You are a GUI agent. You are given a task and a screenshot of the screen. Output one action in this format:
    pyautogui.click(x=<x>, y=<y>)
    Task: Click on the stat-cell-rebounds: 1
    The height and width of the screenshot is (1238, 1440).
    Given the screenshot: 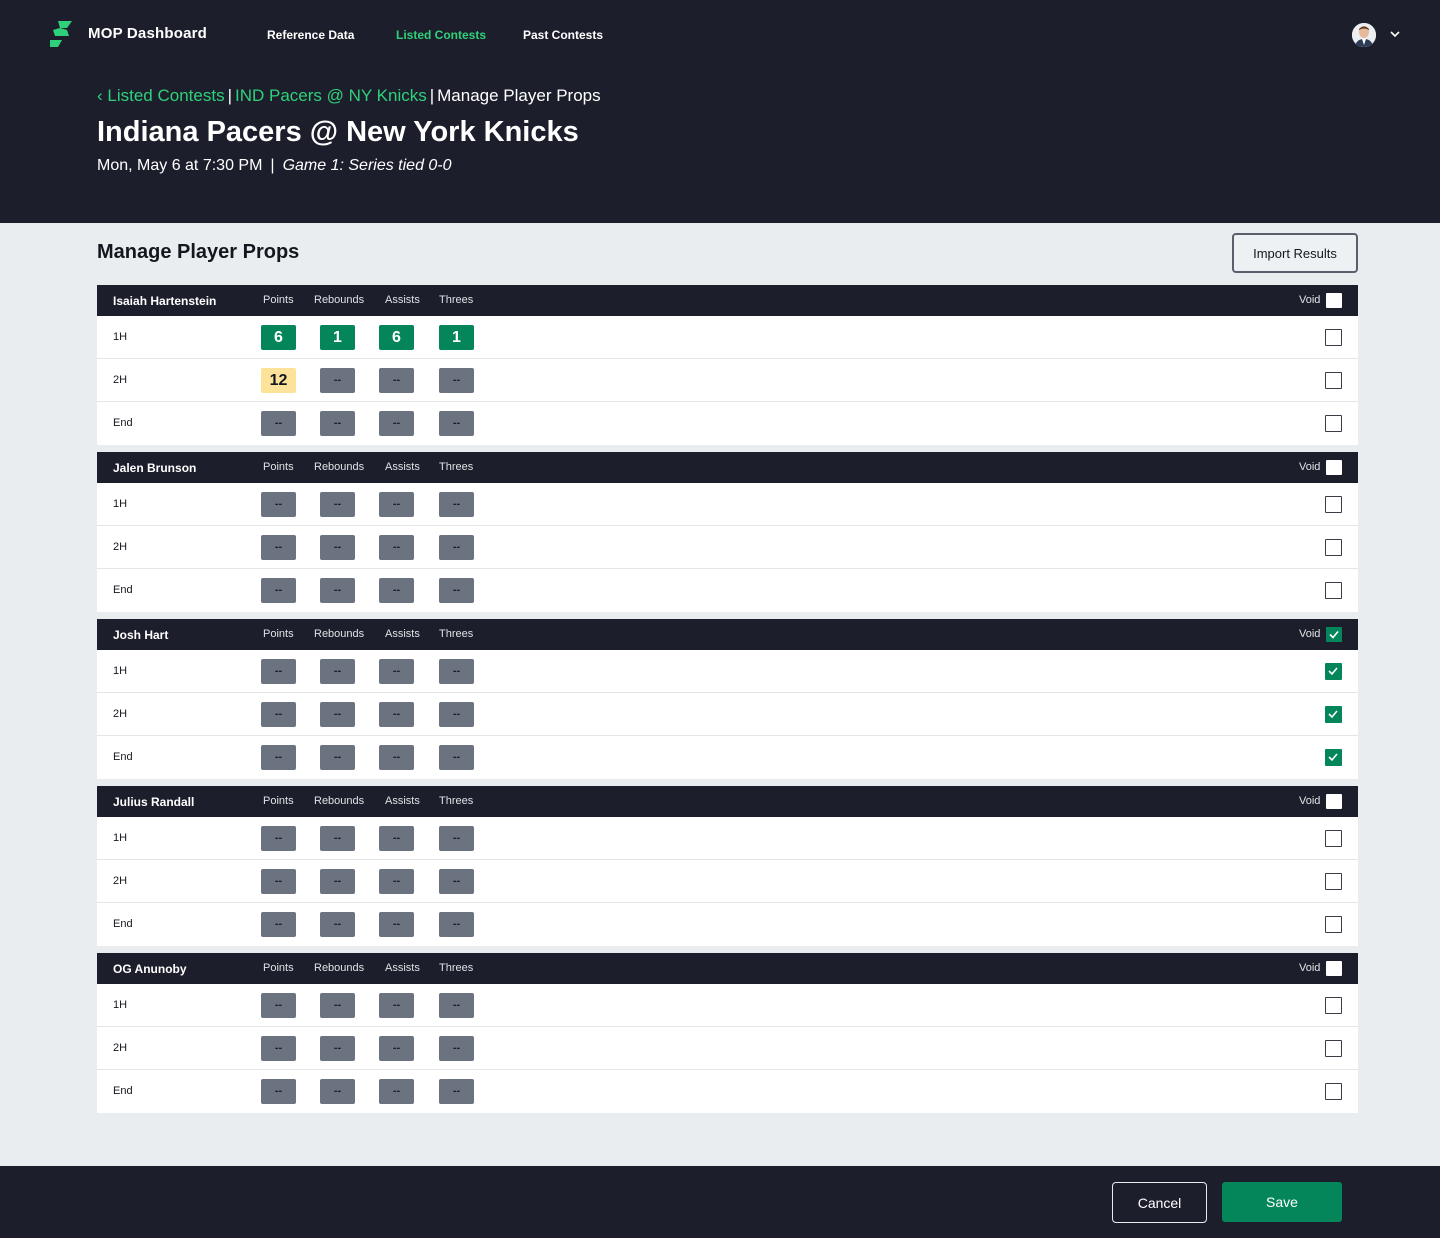 What is the action you would take?
    pyautogui.click(x=337, y=337)
    